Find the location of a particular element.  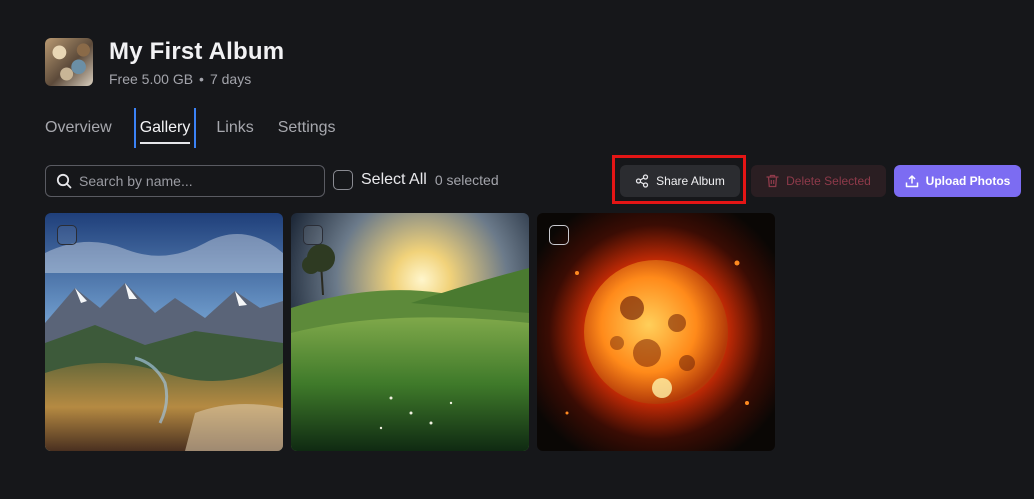

upload-icon is located at coordinates (911, 181).